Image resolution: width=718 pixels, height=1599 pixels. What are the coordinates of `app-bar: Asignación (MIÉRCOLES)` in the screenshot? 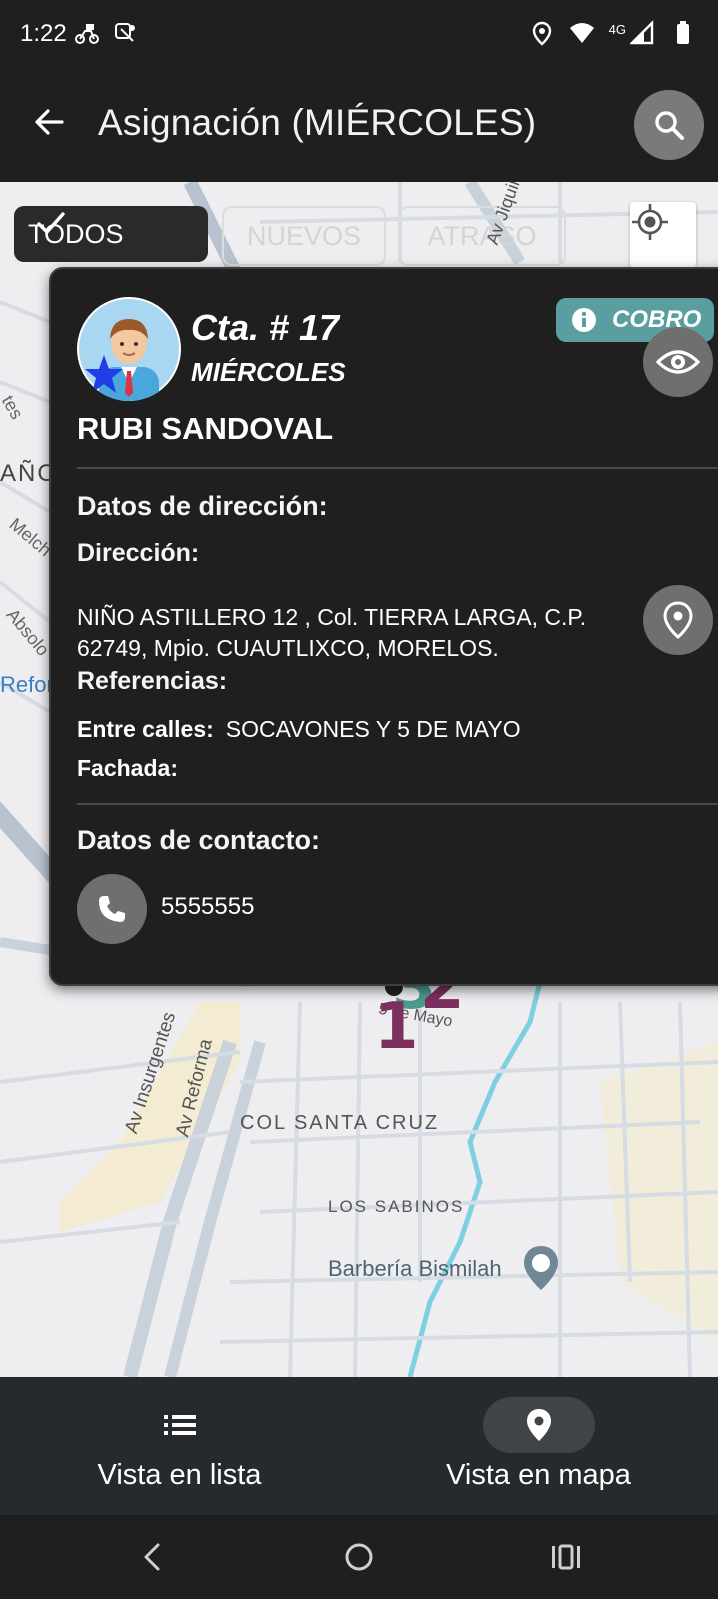 It's located at (359, 126).